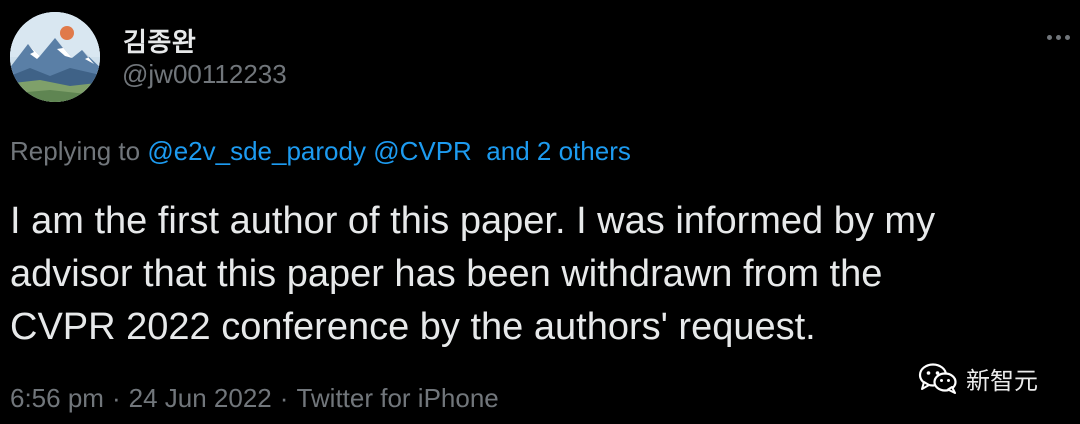 The width and height of the screenshot is (1080, 424). Describe the element at coordinates (937, 378) in the screenshot. I see `wechat-icon` at that location.